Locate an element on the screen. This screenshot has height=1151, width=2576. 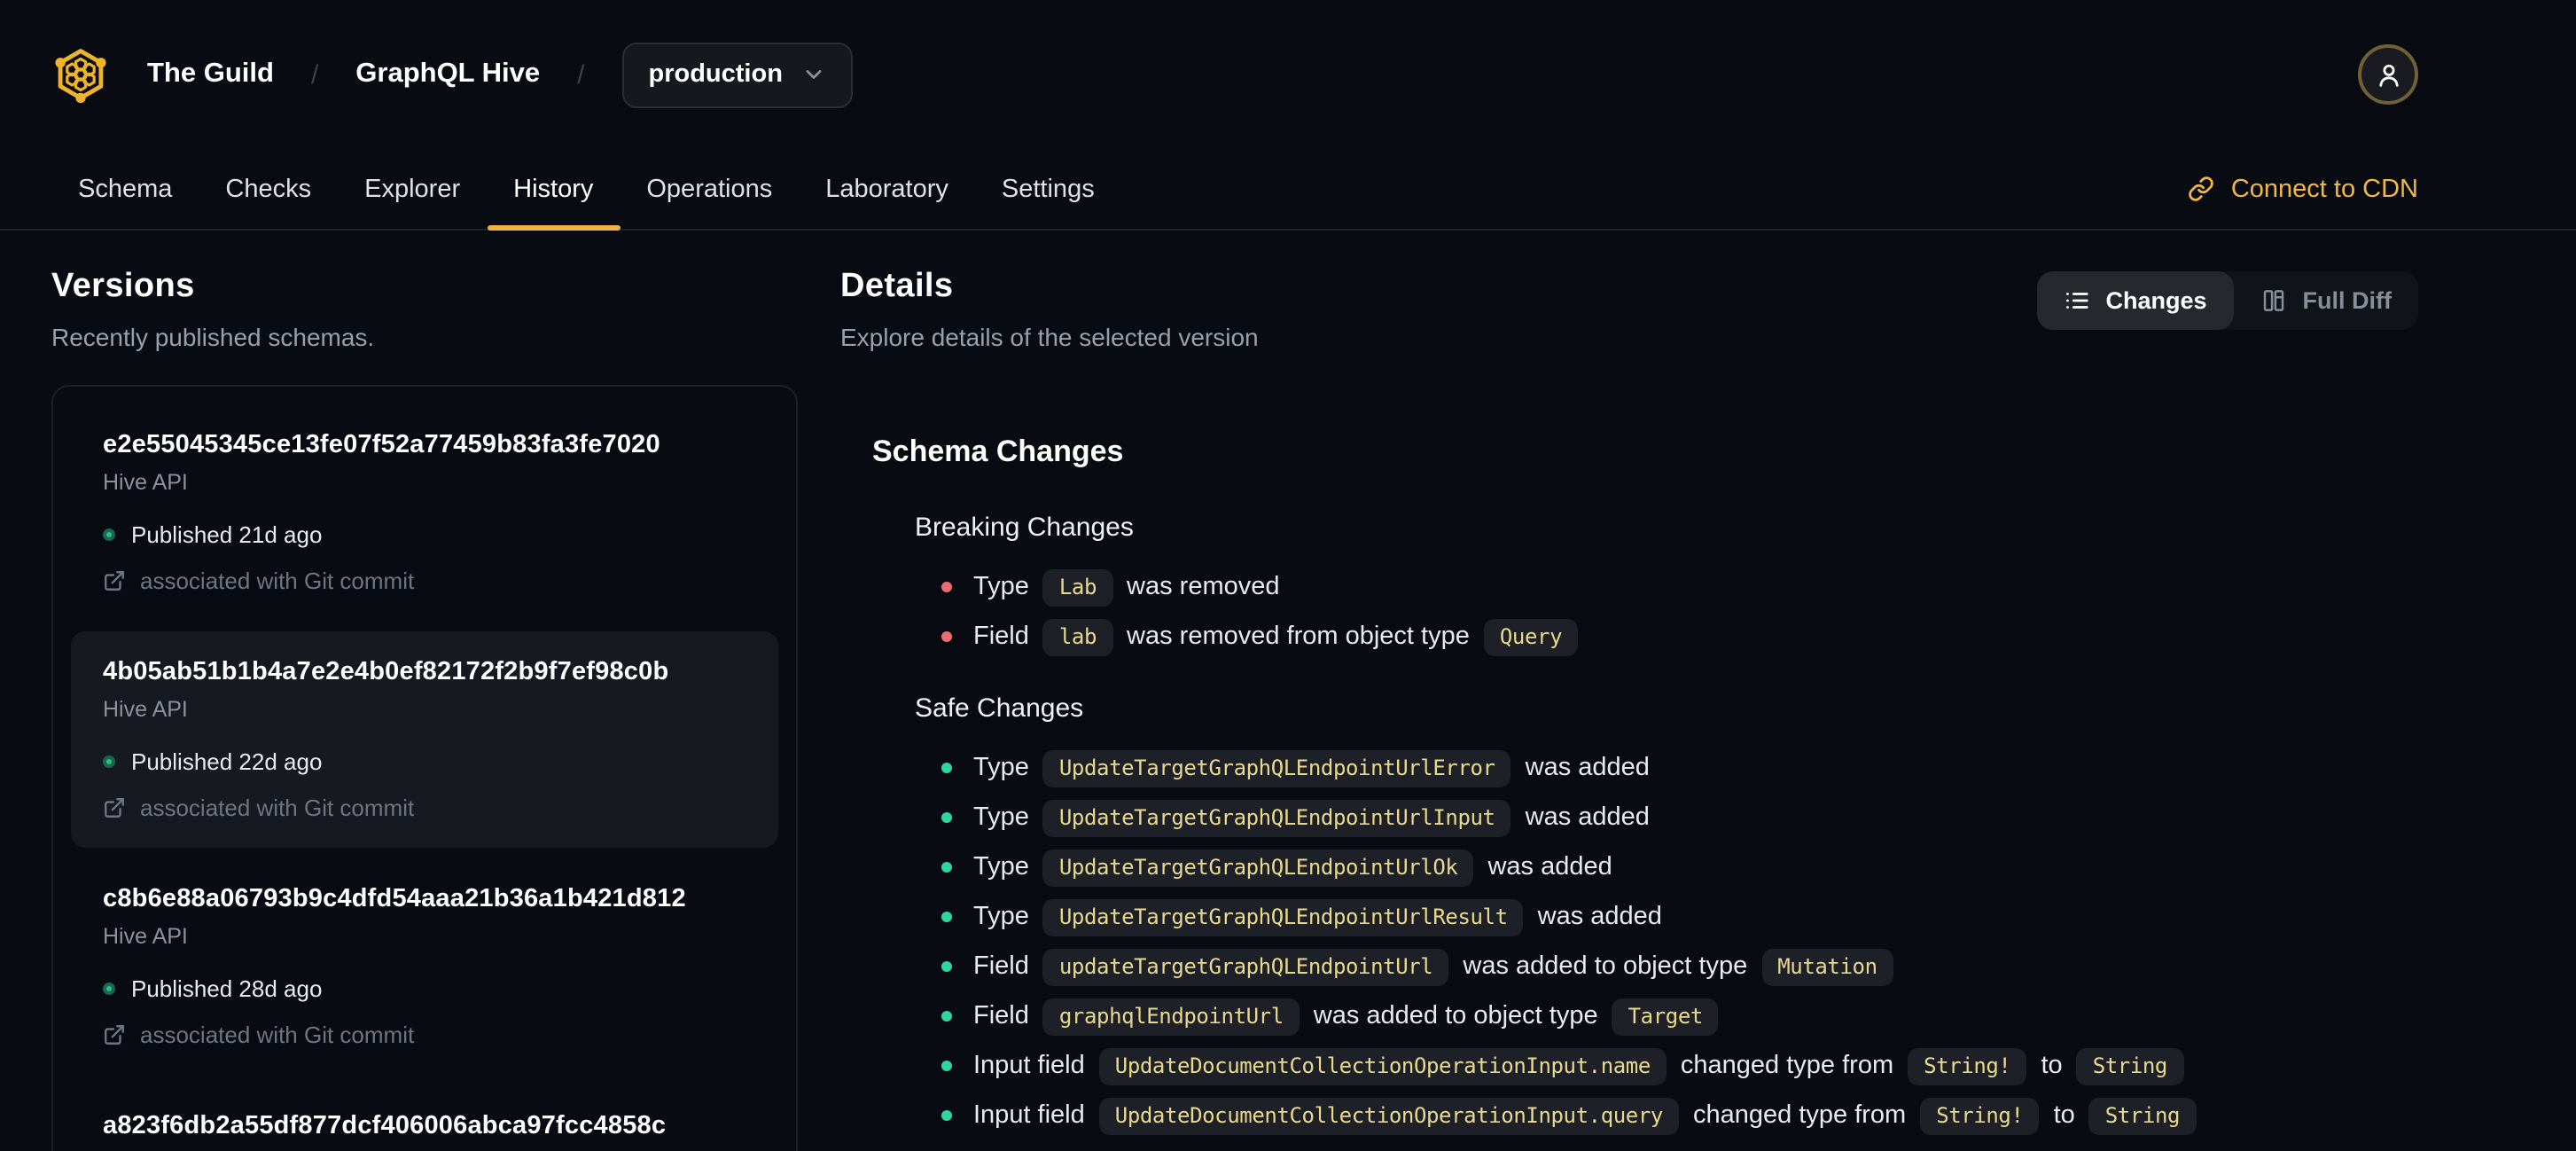
version-hash: c8b6e88a06793b9c4dfd54aaa21b36a1b421d812 is located at coordinates (394, 899).